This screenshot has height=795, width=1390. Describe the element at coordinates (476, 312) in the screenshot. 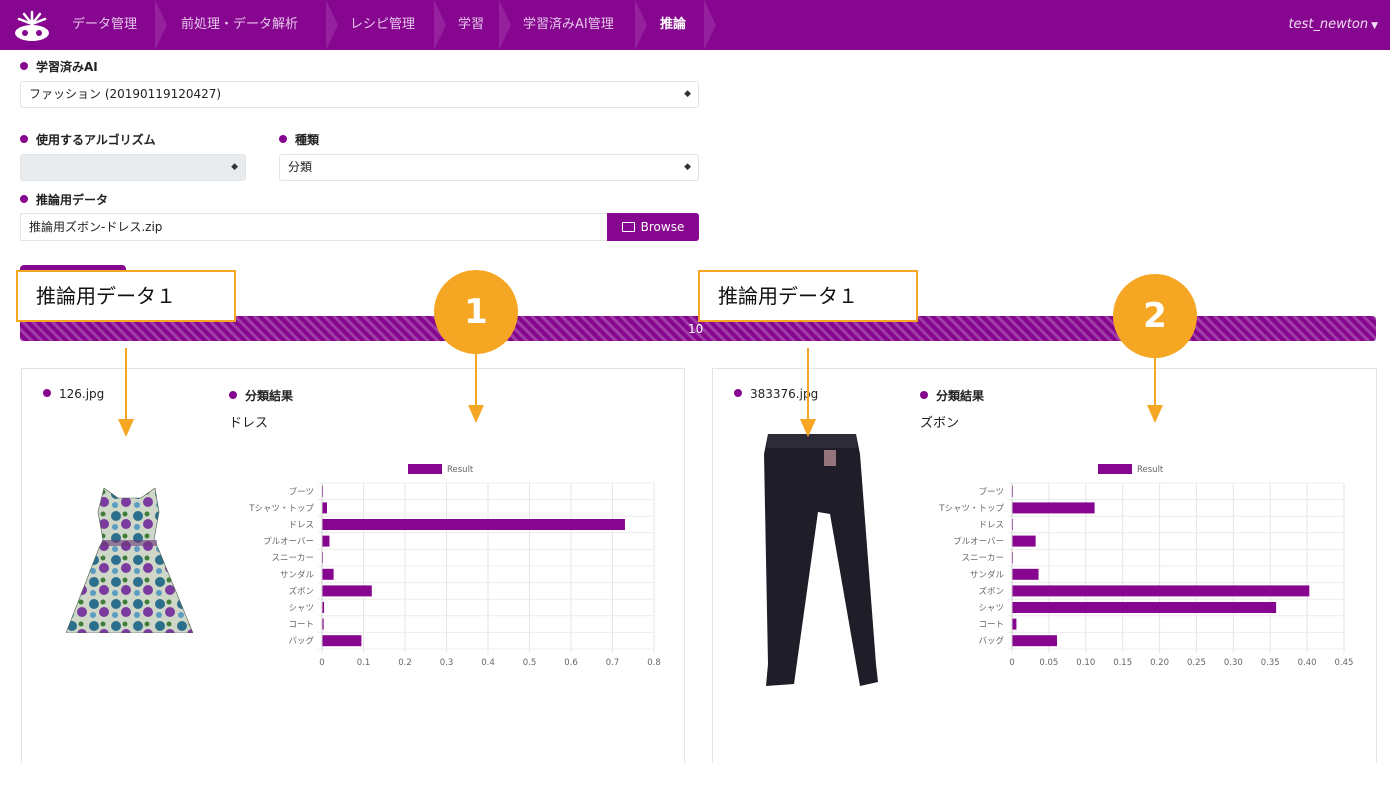

I see `callout-badge-1: 1` at that location.